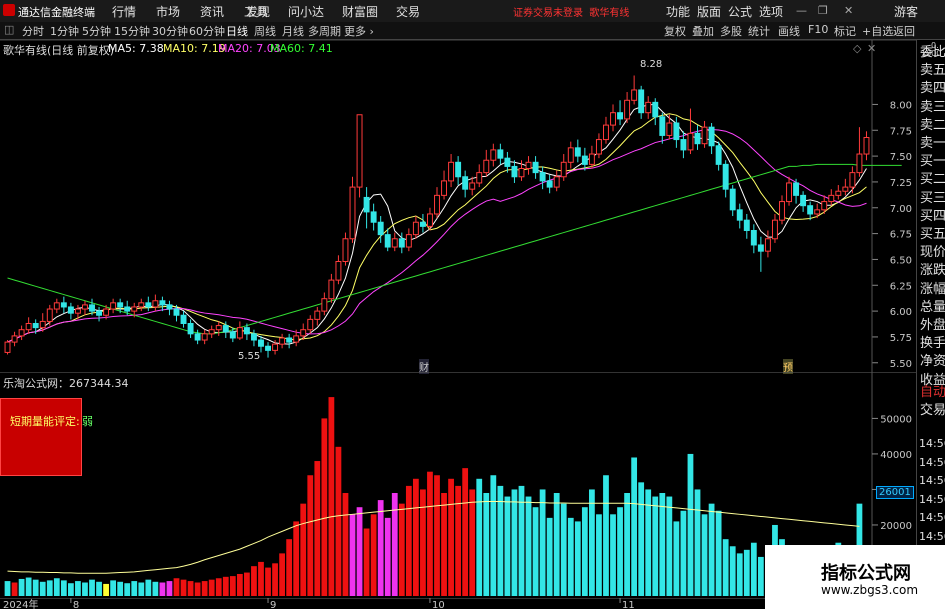 The width and height of the screenshot is (945, 609). Describe the element at coordinates (818, 29) in the screenshot. I see `tab-f10: F10` at that location.